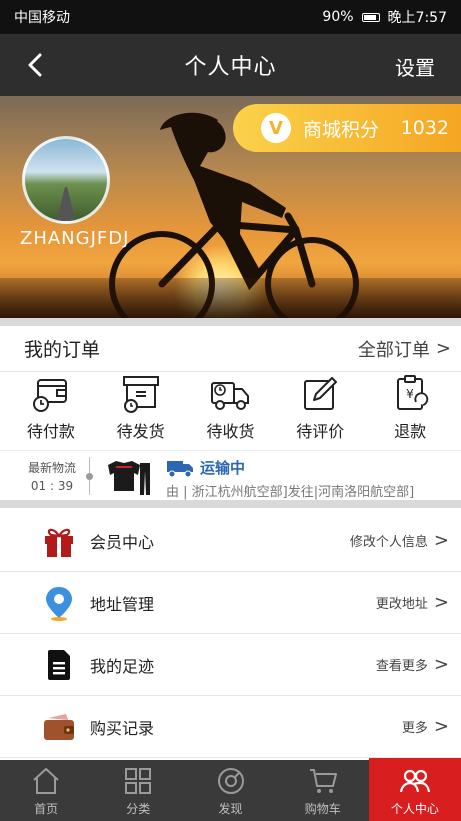 The height and width of the screenshot is (821, 461). Describe the element at coordinates (401, 666) in the screenshot. I see `menu-action-label: 查看更多` at that location.